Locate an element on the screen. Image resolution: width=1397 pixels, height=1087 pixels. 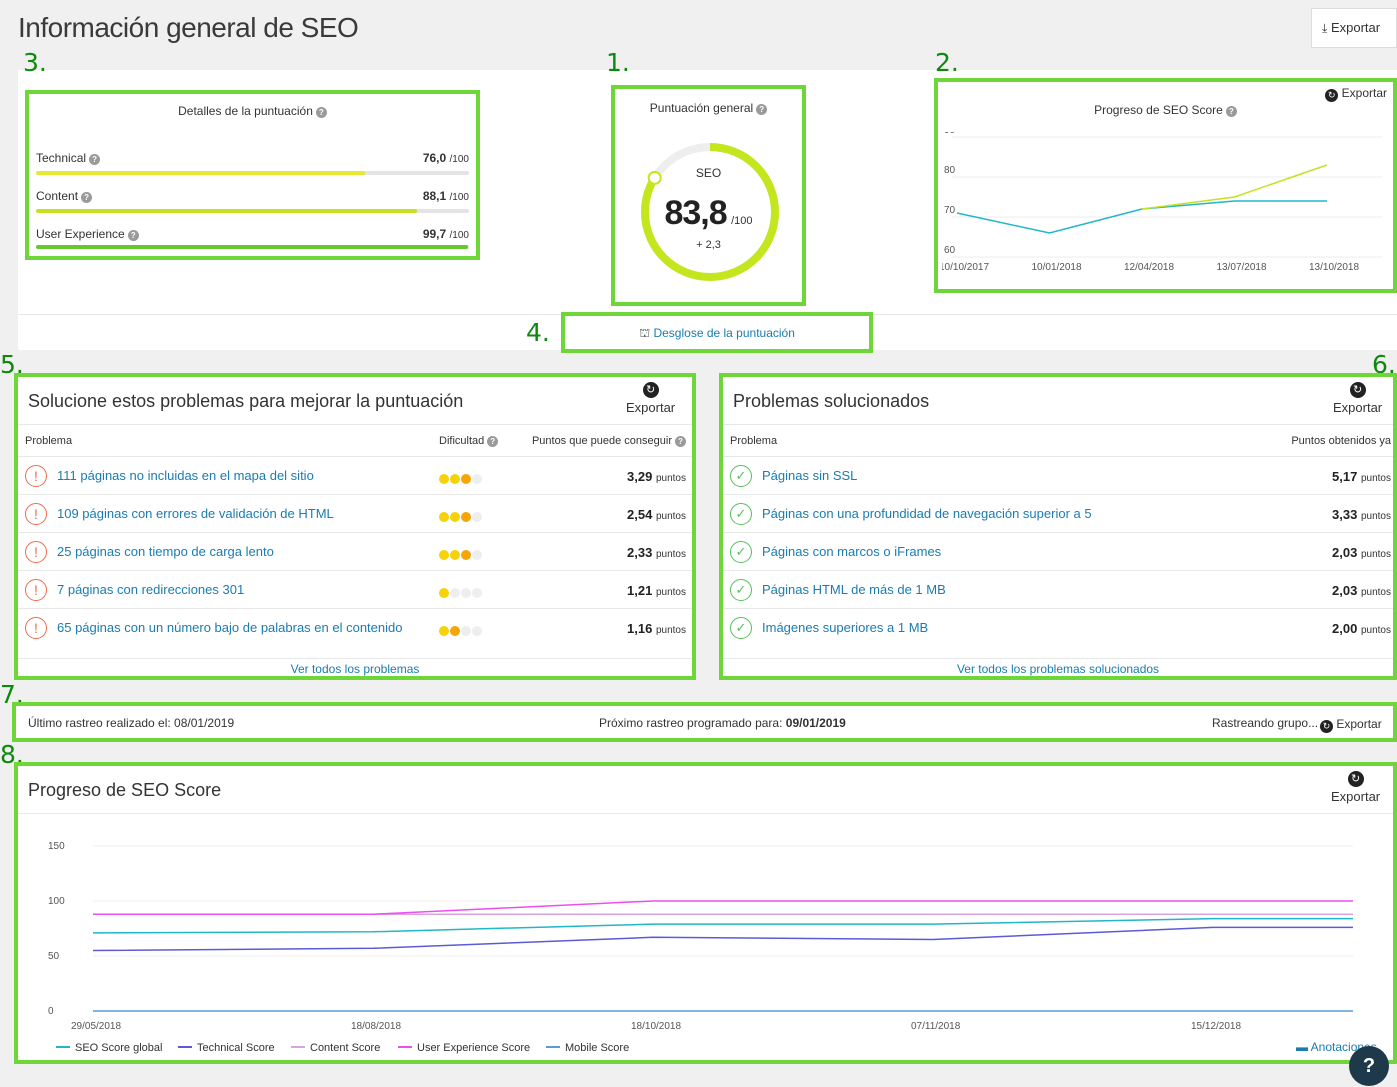
divider is located at coordinates (705, 813).